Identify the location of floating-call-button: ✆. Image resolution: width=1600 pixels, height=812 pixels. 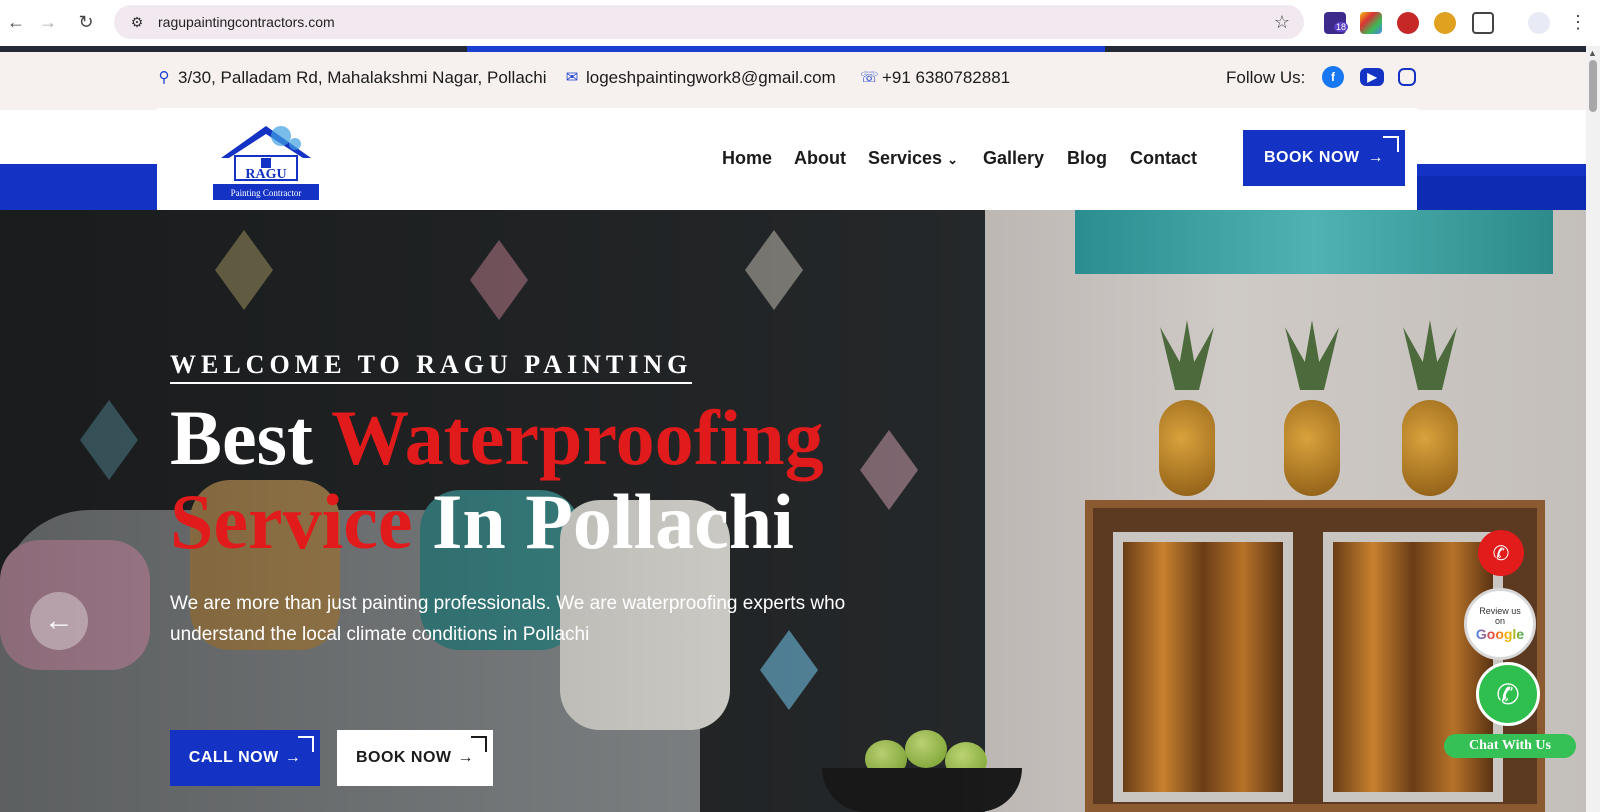
(1501, 553).